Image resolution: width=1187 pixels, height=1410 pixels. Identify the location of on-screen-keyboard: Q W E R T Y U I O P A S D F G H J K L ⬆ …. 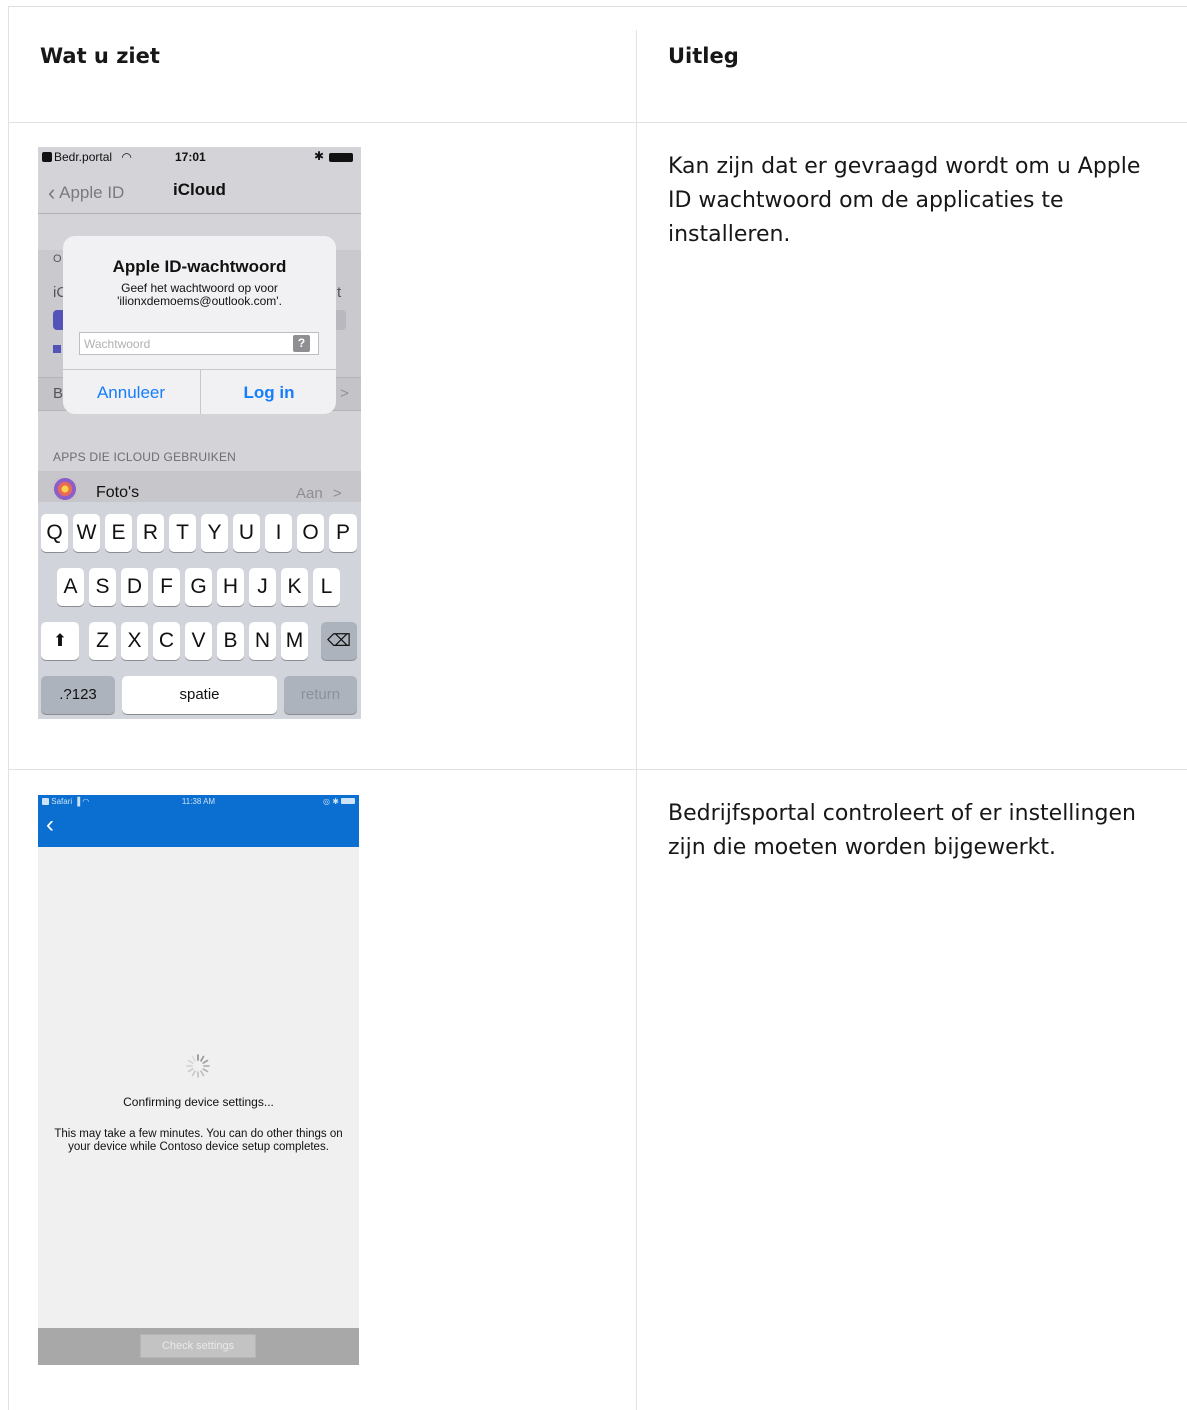
(199, 610).